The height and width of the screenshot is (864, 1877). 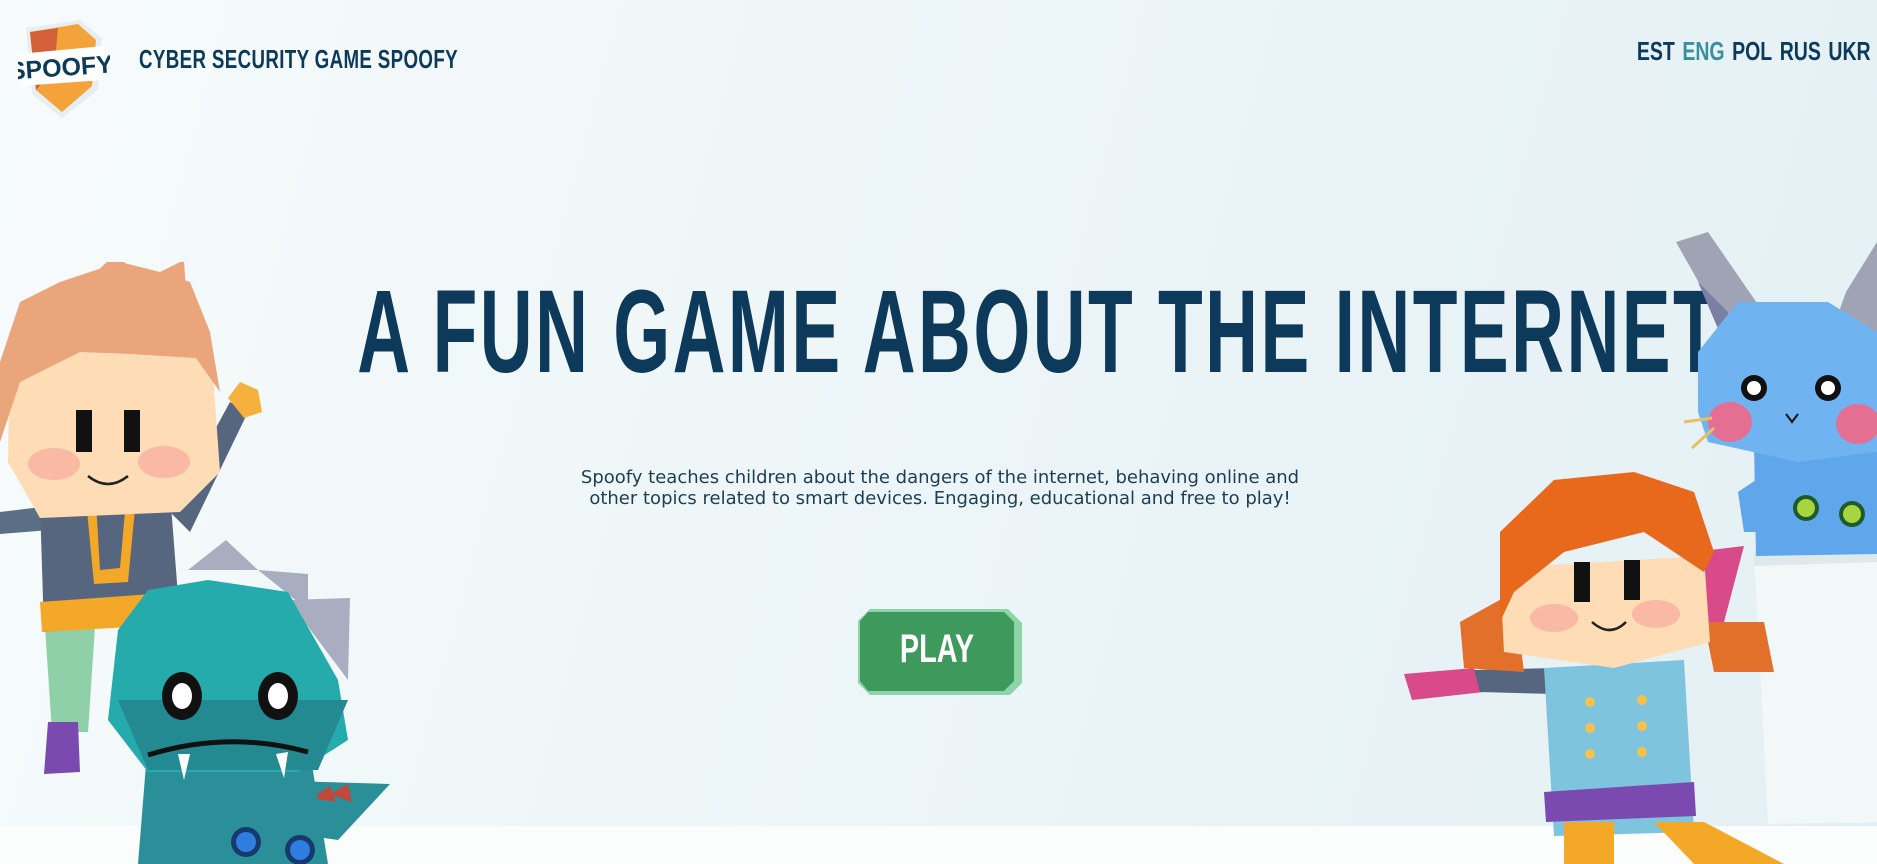 I want to click on lang-rus: RUS, so click(x=1800, y=51).